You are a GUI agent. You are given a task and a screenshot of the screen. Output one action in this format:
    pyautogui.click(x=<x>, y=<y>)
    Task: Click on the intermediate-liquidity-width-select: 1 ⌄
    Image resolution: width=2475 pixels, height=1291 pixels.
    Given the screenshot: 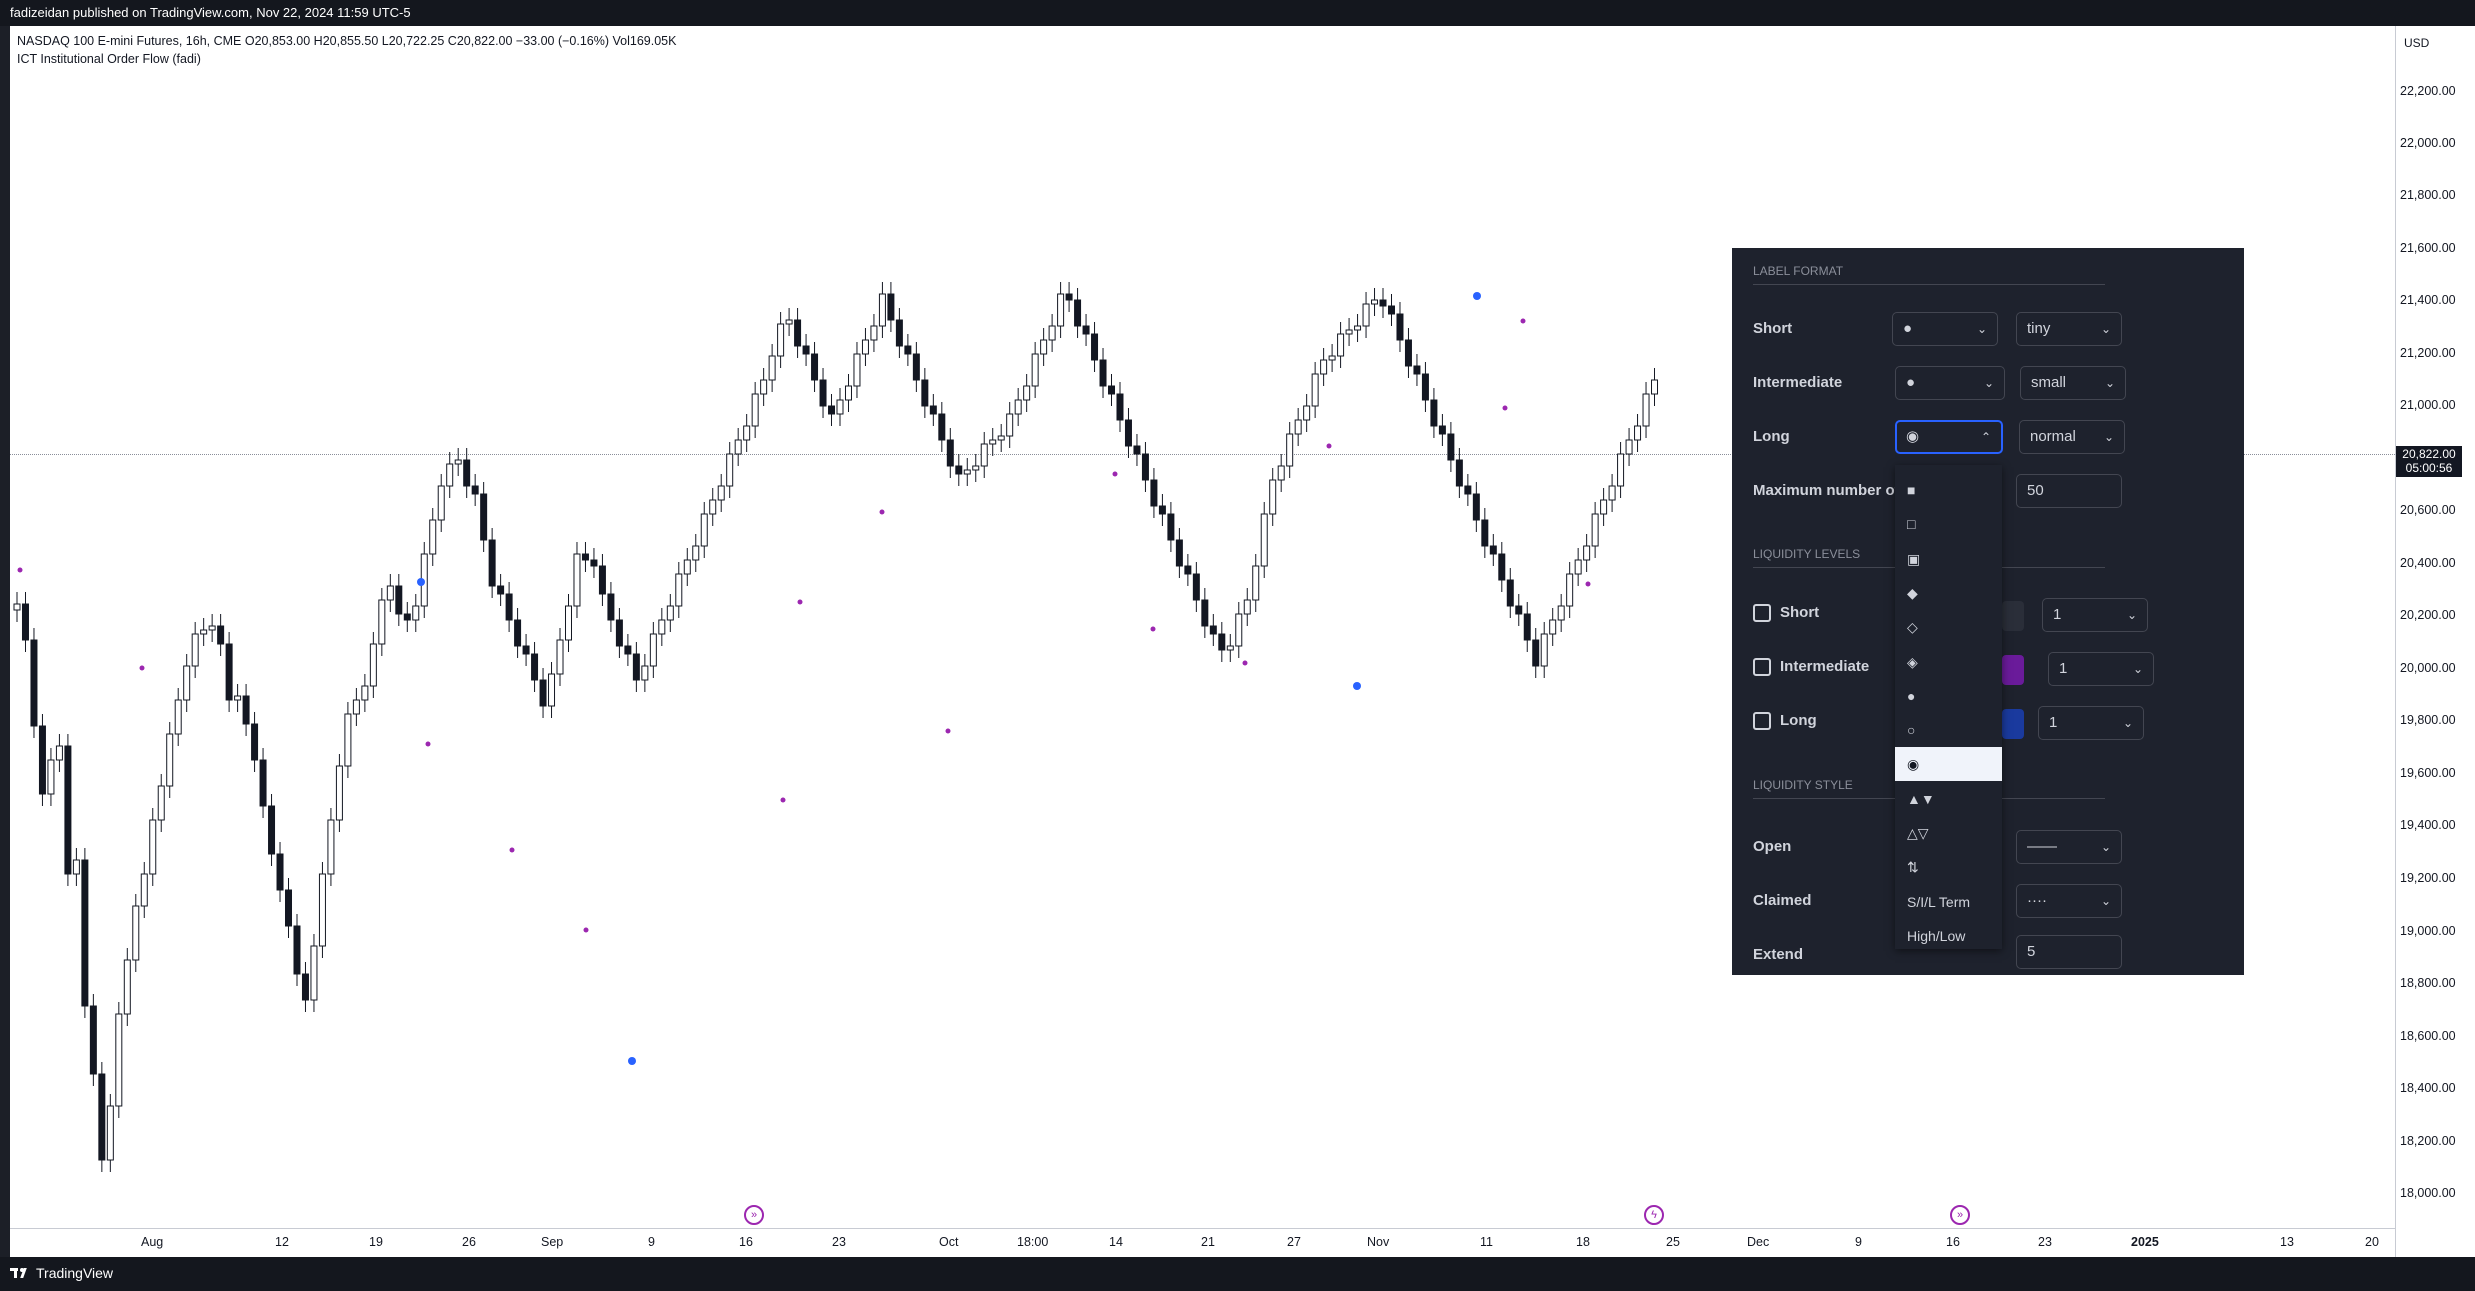 What is the action you would take?
    pyautogui.click(x=2101, y=669)
    